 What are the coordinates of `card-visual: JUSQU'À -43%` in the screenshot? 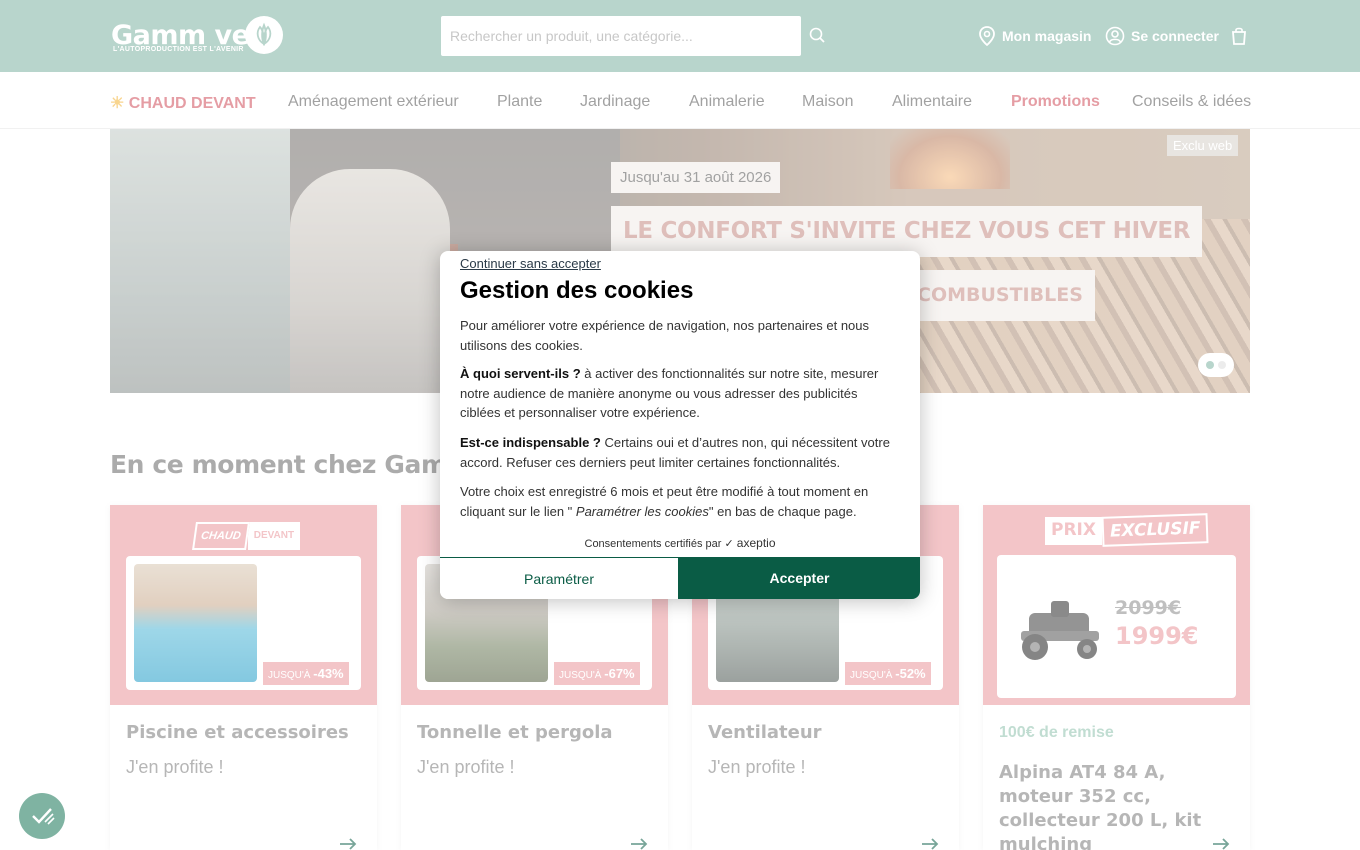 It's located at (243, 623).